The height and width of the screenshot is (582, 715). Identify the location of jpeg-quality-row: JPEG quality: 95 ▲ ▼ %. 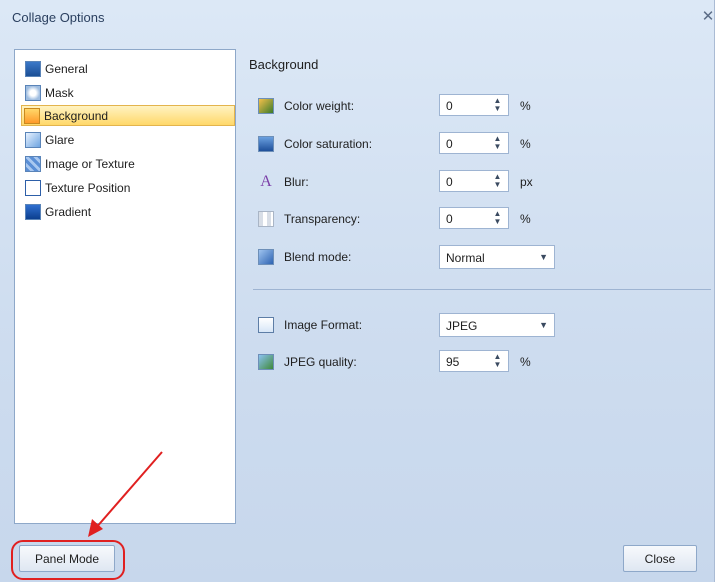
(483, 362).